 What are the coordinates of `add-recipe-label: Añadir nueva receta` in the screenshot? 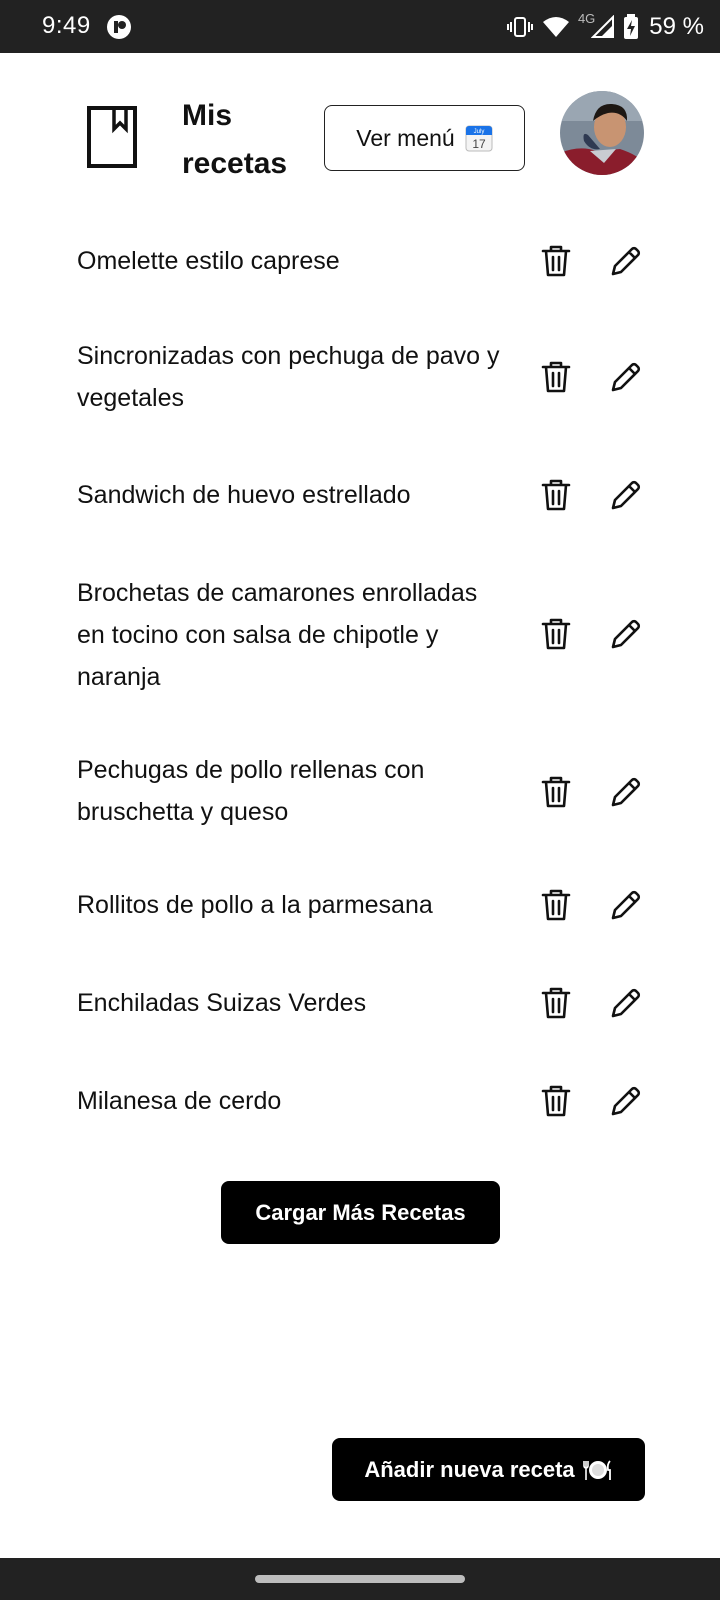 It's located at (469, 1469).